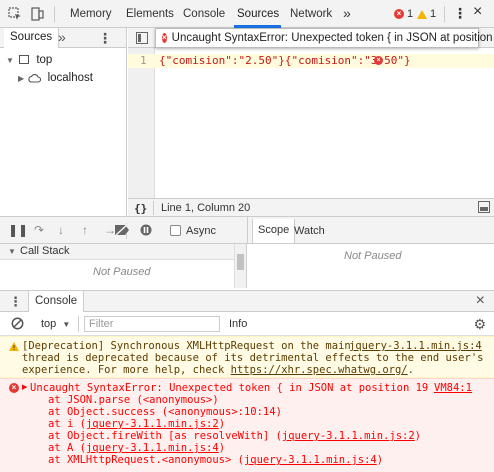 Image resolution: width=494 pixels, height=472 pixels. What do you see at coordinates (61, 230) in the screenshot?
I see `step-into-icon: ↓` at bounding box center [61, 230].